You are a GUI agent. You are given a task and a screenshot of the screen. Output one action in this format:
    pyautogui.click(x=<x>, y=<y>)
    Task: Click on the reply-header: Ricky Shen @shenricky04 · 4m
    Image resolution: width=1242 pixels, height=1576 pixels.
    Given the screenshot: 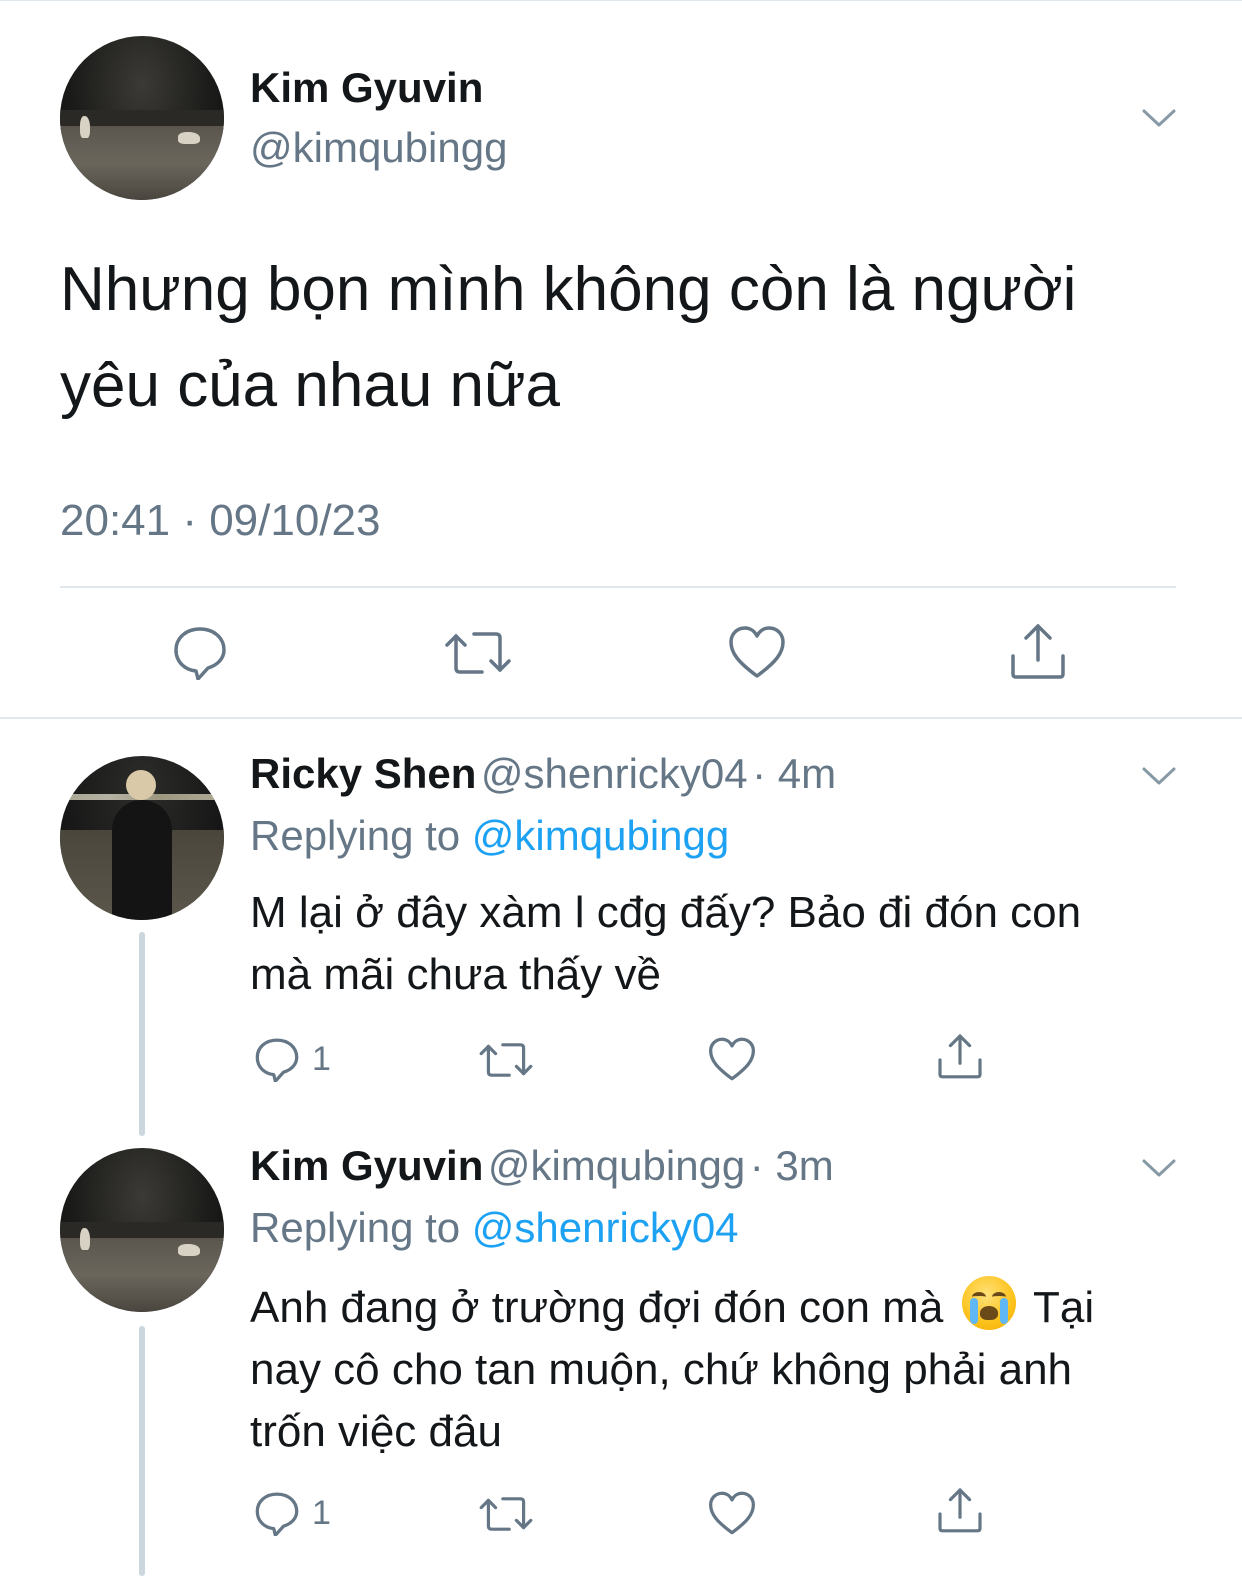 What is the action you would take?
    pyautogui.click(x=543, y=774)
    